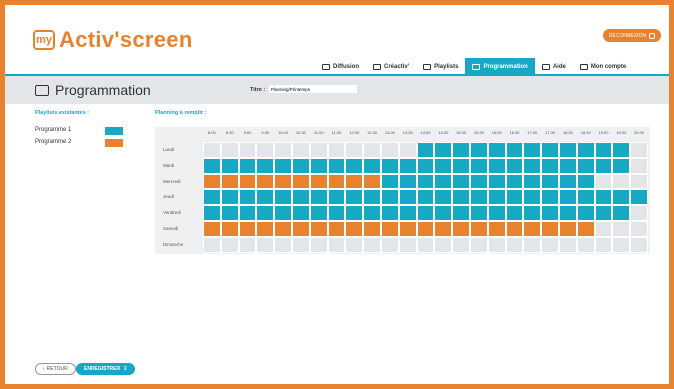 The height and width of the screenshot is (389, 674). What do you see at coordinates (603, 66) in the screenshot?
I see `nav-mon-compte: Mon compte` at bounding box center [603, 66].